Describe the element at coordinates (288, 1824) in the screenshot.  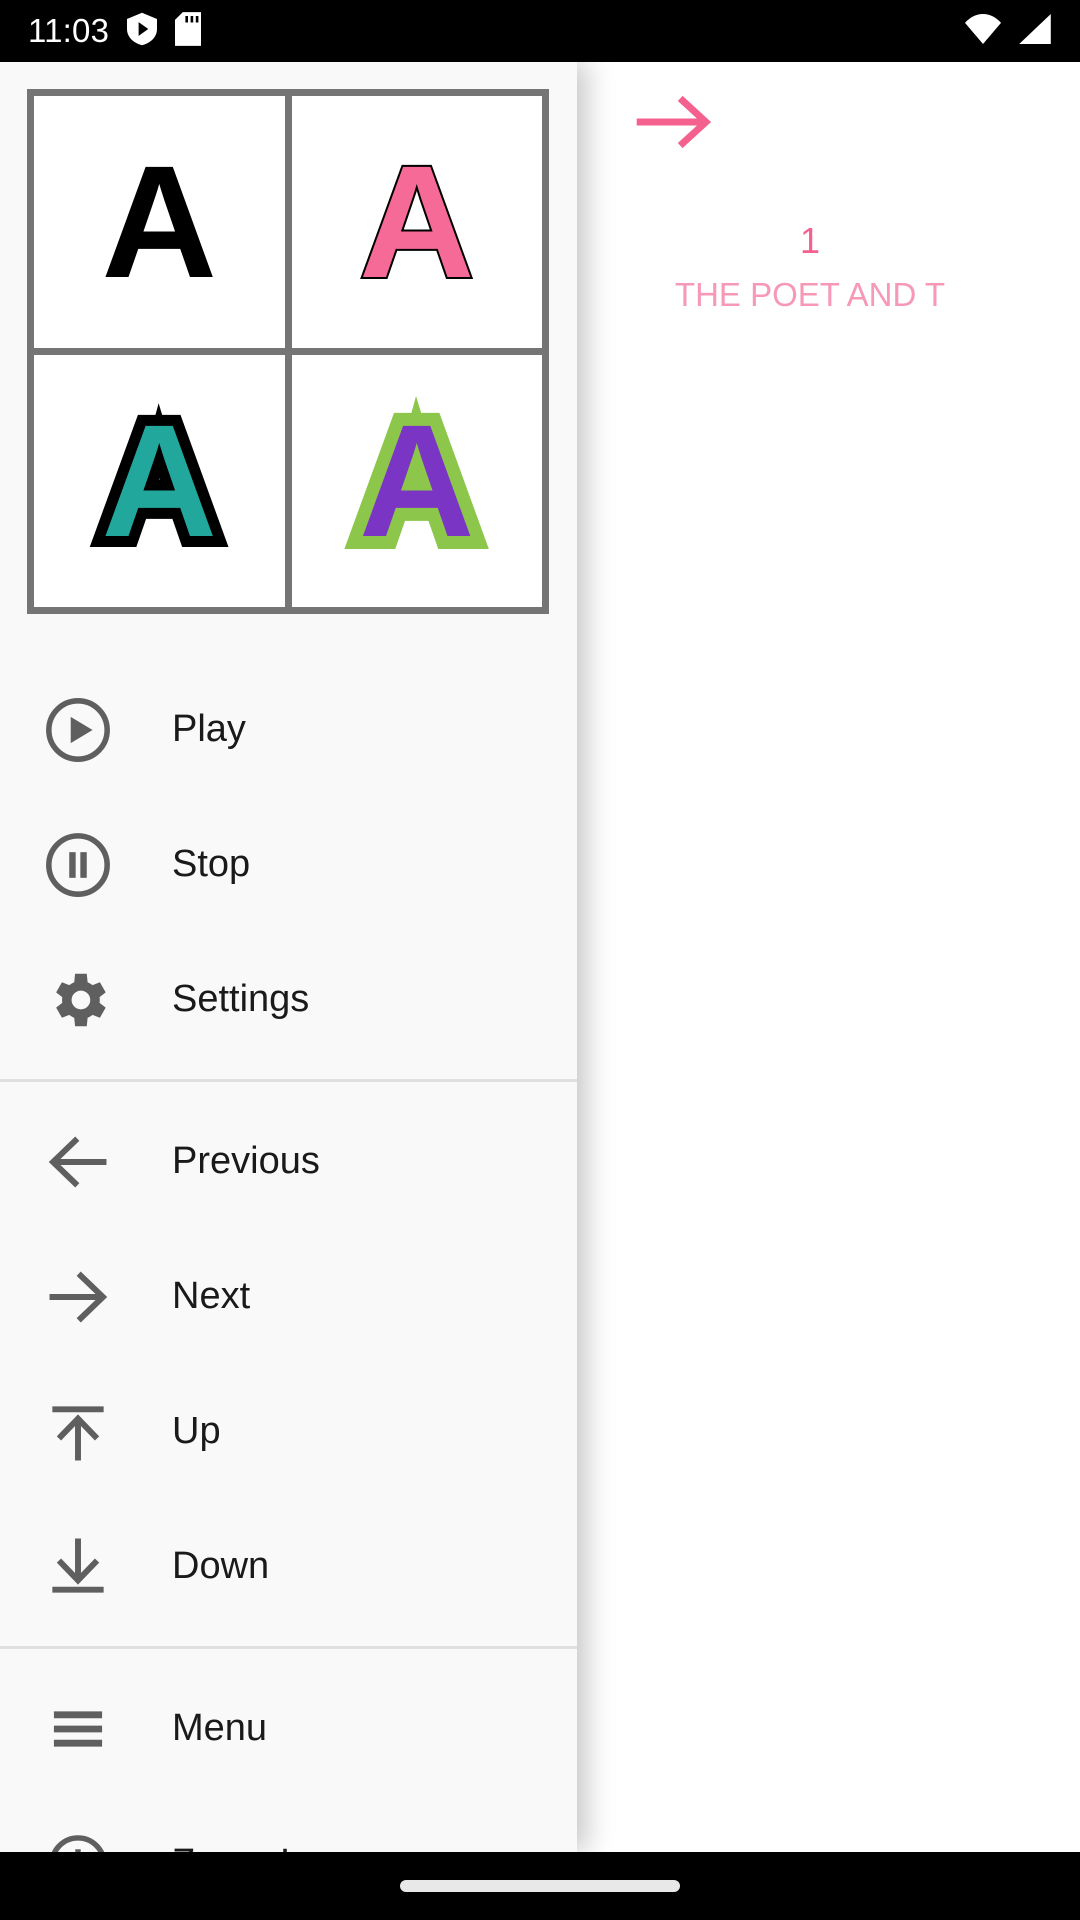
I see `drawer-item-zoom-in: Zoom In` at that location.